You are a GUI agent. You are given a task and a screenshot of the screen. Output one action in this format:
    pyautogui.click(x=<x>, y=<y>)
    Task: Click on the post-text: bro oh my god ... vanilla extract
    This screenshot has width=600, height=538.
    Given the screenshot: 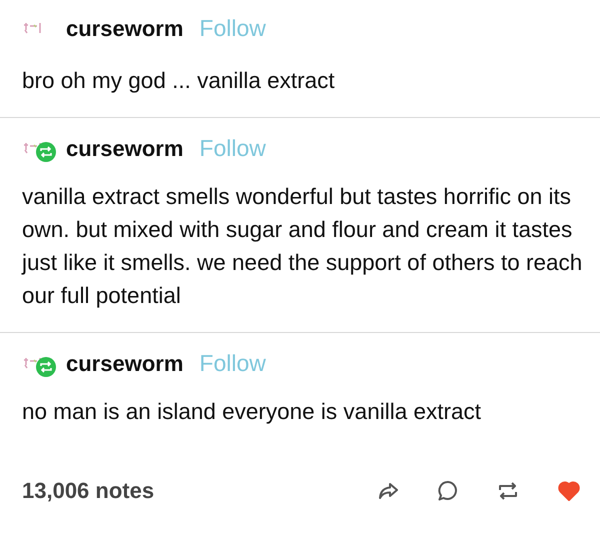 What is the action you would take?
    pyautogui.click(x=179, y=81)
    